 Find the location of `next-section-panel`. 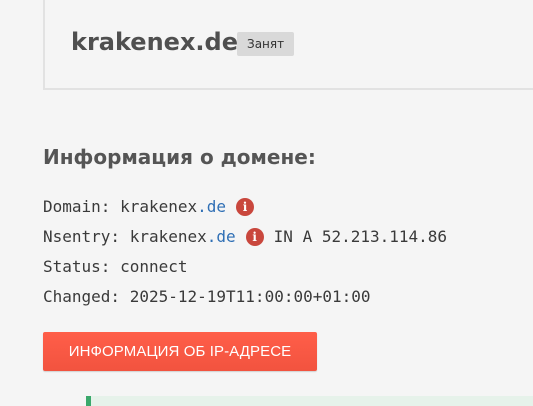

next-section-panel is located at coordinates (309, 401).